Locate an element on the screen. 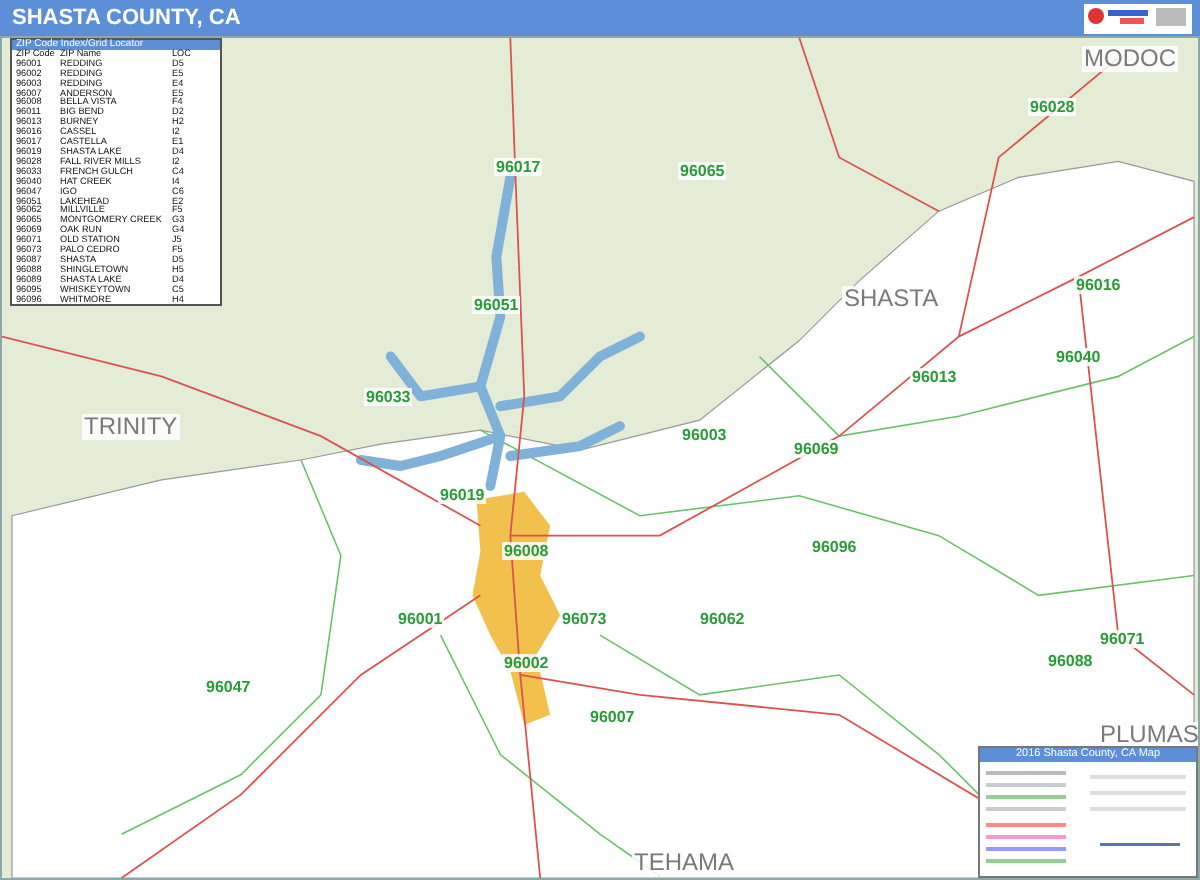 This screenshot has width=1200, height=880. zip-label: 96071 is located at coordinates (1122, 639).